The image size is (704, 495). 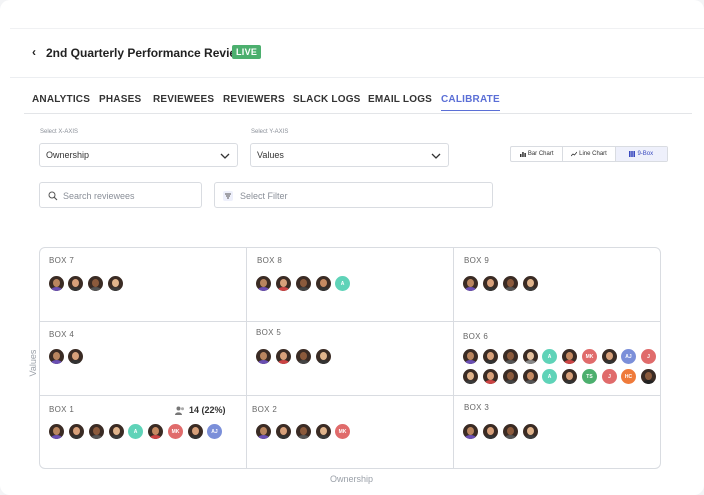 I want to click on tab-calibrate: CALIBRATE, so click(x=470, y=102).